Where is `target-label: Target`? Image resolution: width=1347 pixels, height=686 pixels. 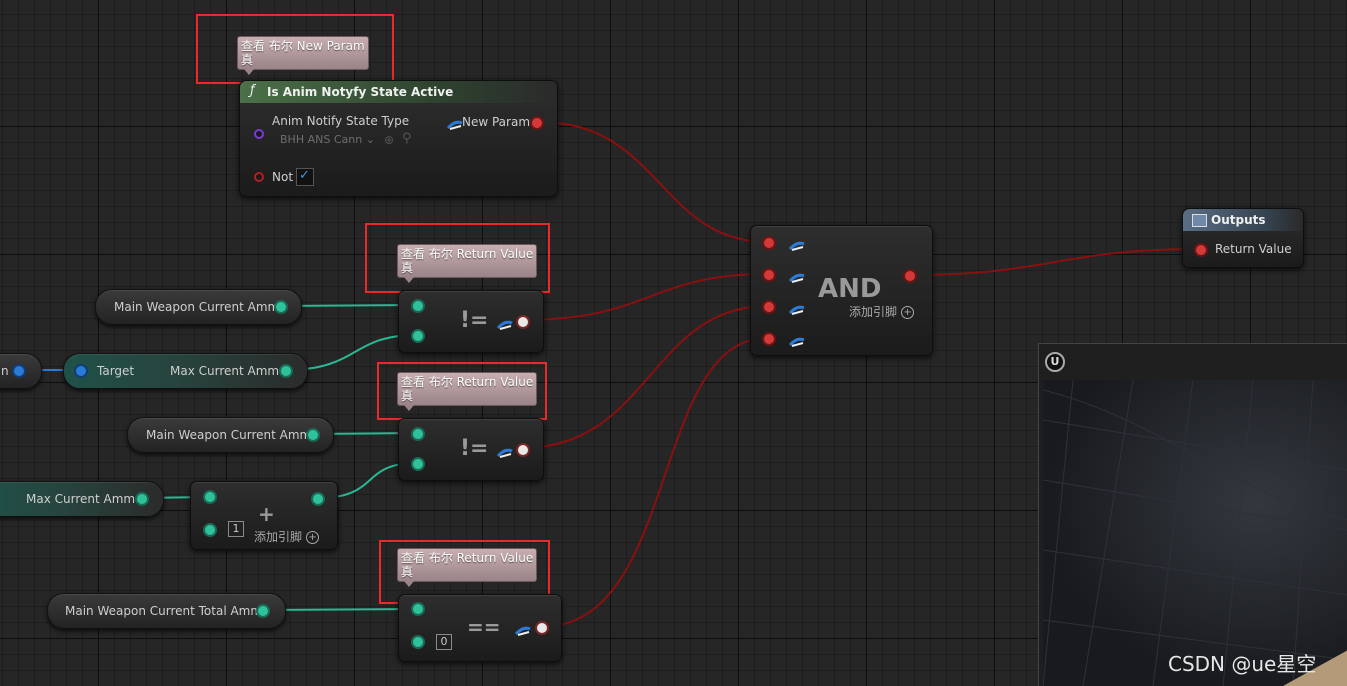 target-label: Target is located at coordinates (116, 371).